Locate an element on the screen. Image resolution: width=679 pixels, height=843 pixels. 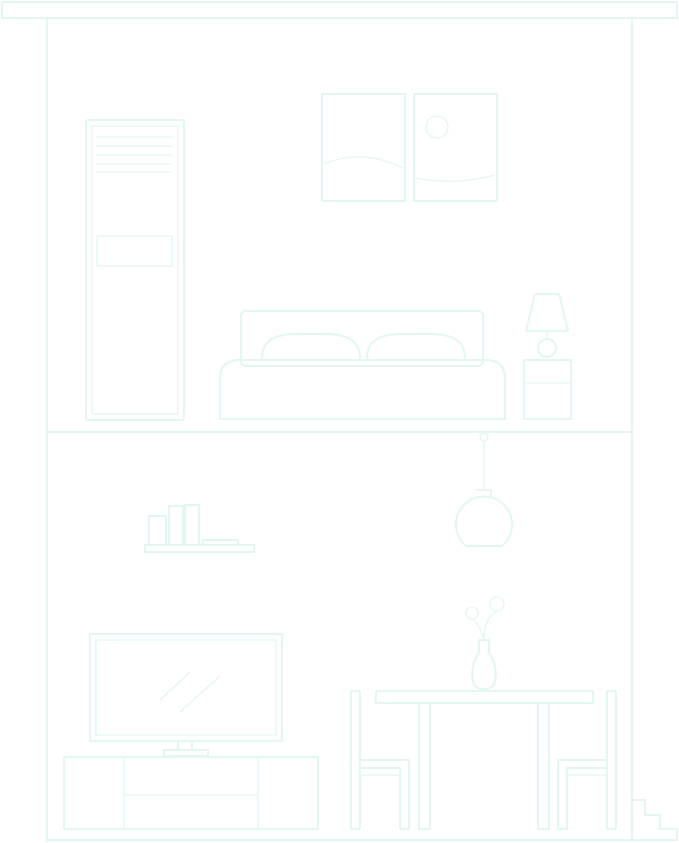
dining-chair-right is located at coordinates (587, 760).